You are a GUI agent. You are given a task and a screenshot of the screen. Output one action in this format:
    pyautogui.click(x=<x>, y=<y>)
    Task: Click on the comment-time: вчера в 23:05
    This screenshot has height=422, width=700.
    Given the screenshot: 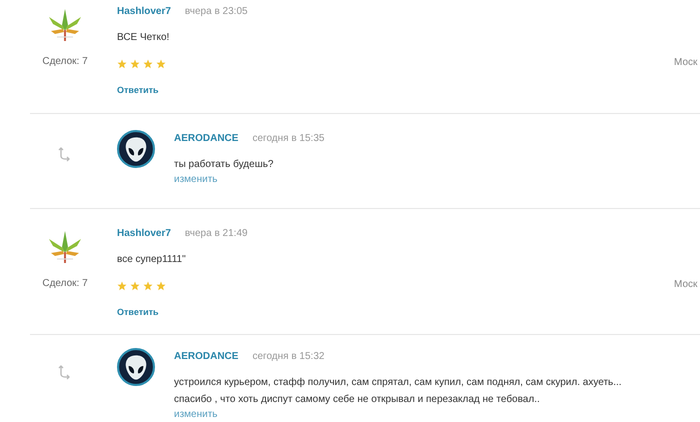 What is the action you would take?
    pyautogui.click(x=216, y=12)
    